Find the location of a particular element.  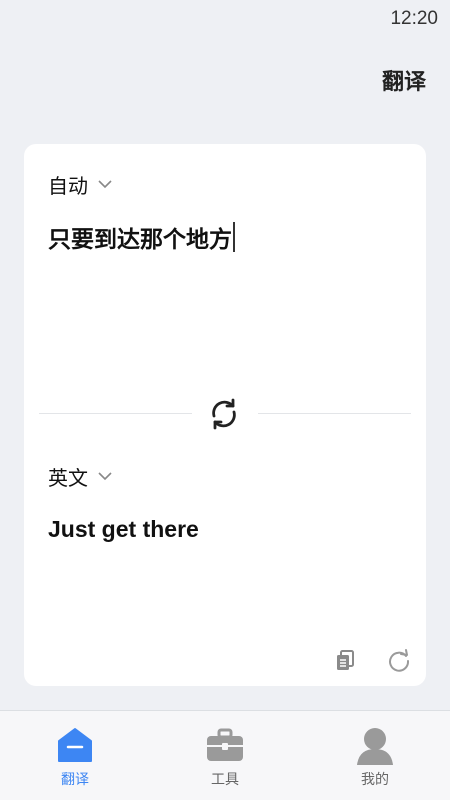

bottom-navigation: 翻译 工具 我的 is located at coordinates (225, 755).